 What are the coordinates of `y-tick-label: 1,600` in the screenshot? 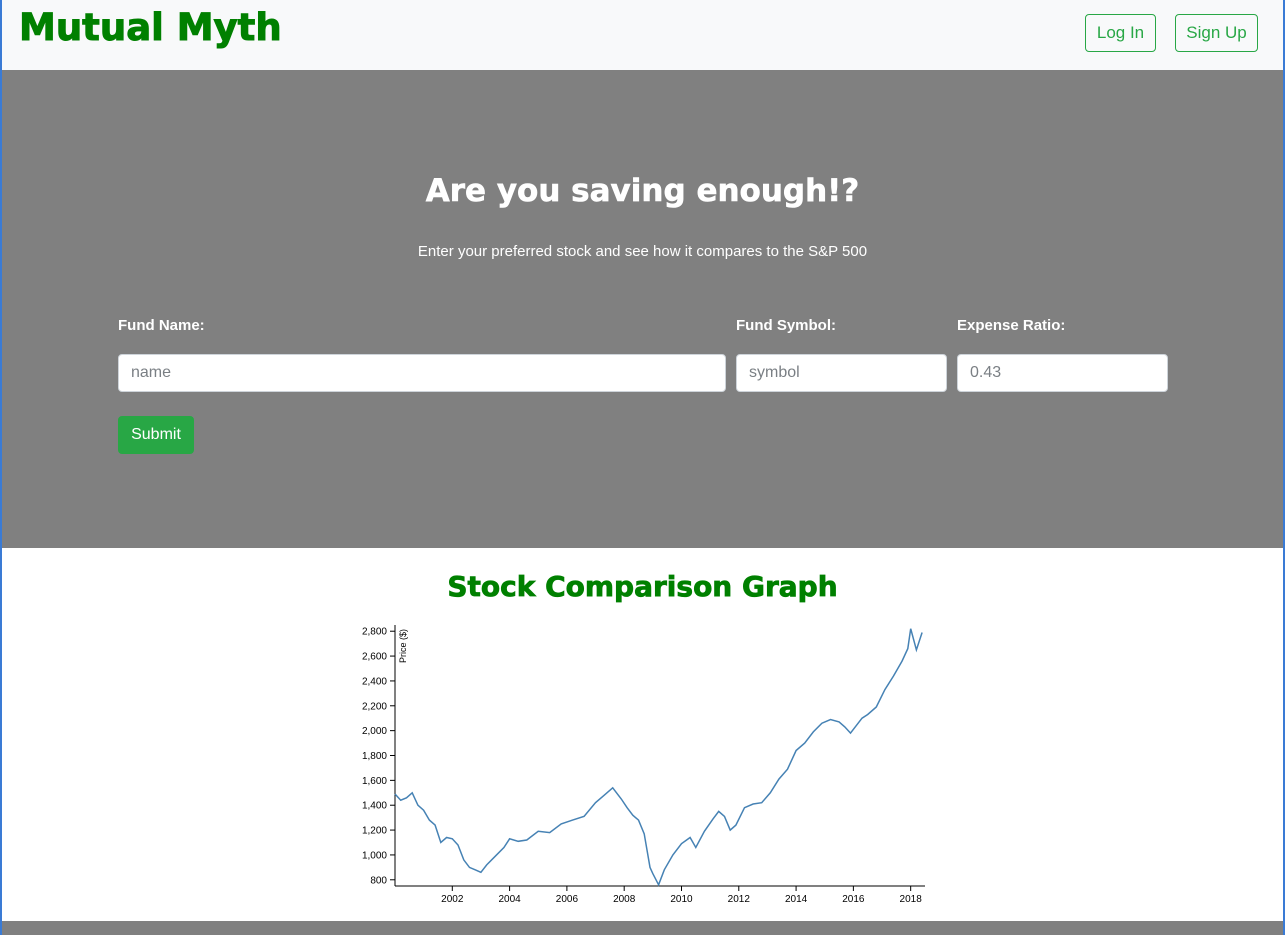 It's located at (374, 781).